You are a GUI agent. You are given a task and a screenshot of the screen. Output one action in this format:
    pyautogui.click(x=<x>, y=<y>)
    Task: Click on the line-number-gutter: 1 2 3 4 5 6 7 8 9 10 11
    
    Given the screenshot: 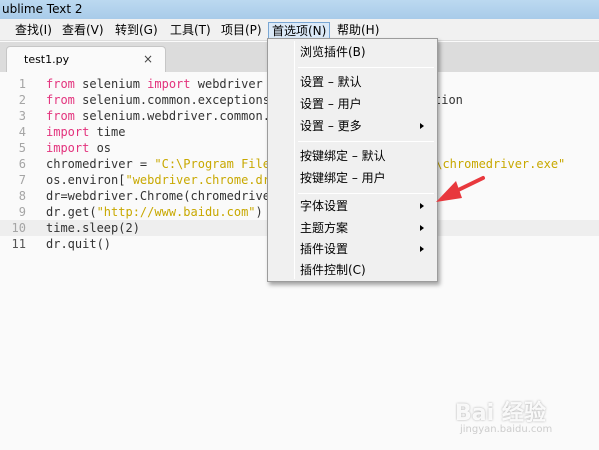 What is the action you would take?
    pyautogui.click(x=19, y=261)
    